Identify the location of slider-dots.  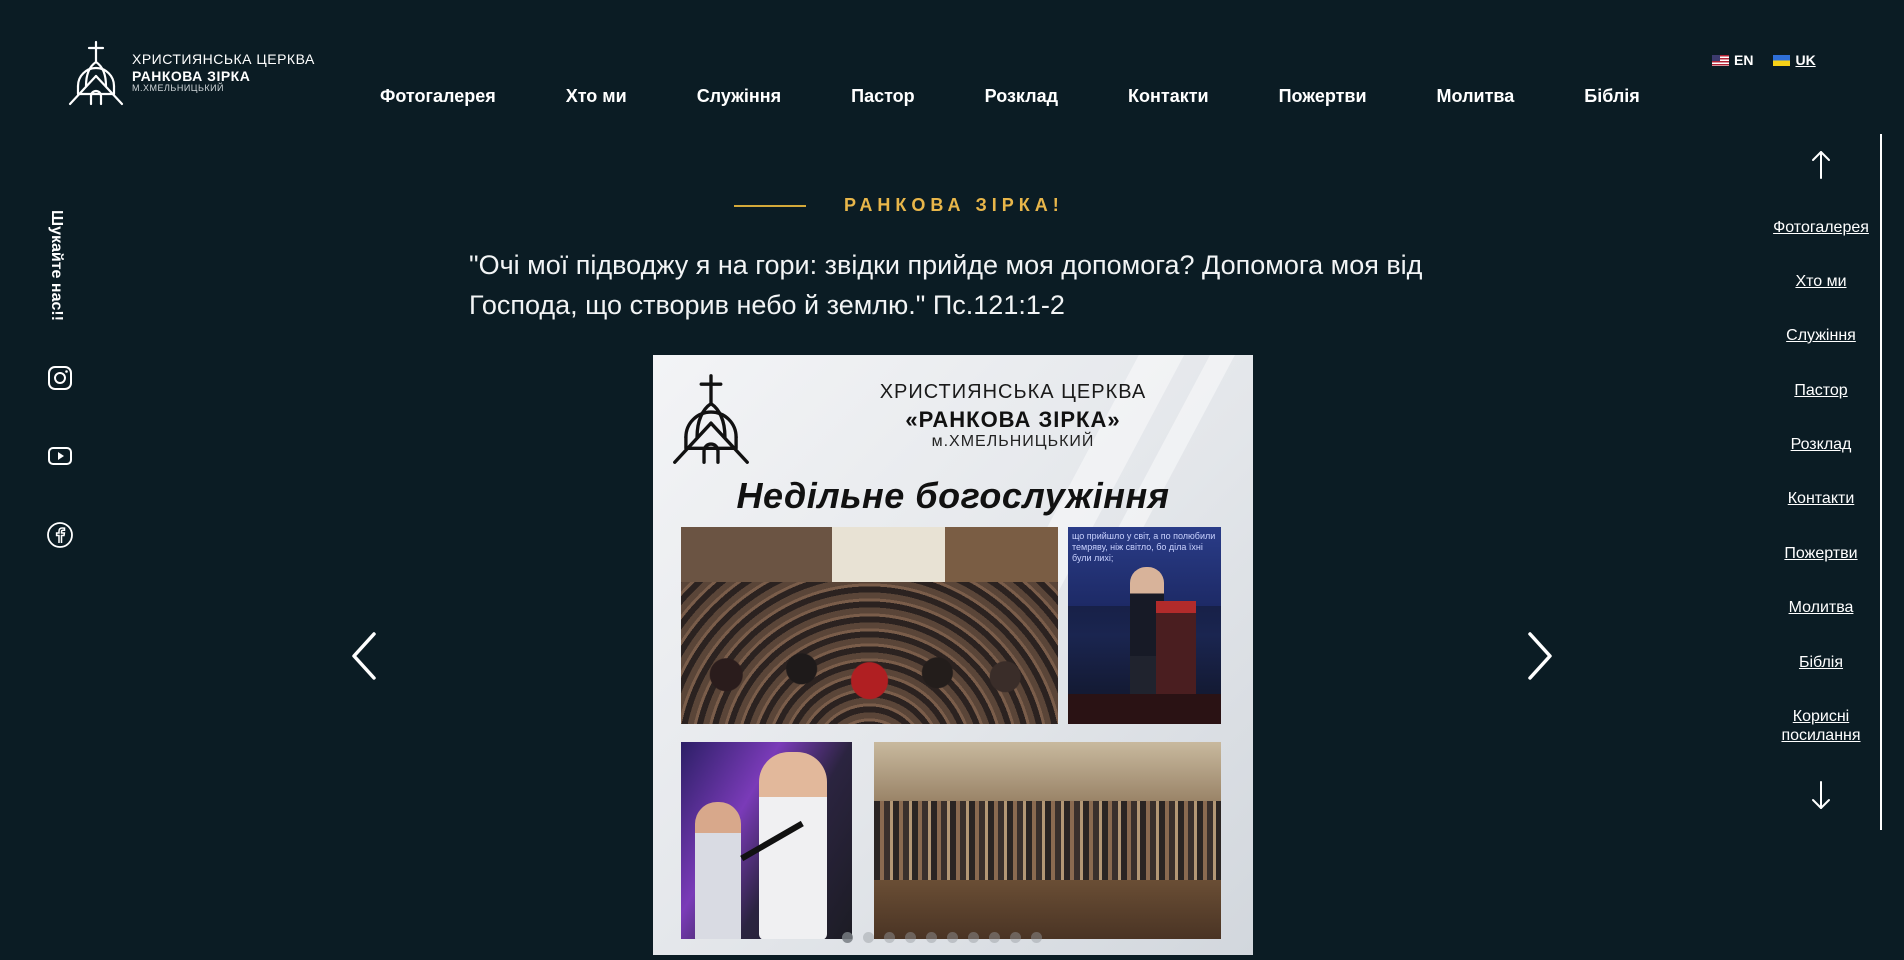
(942, 937).